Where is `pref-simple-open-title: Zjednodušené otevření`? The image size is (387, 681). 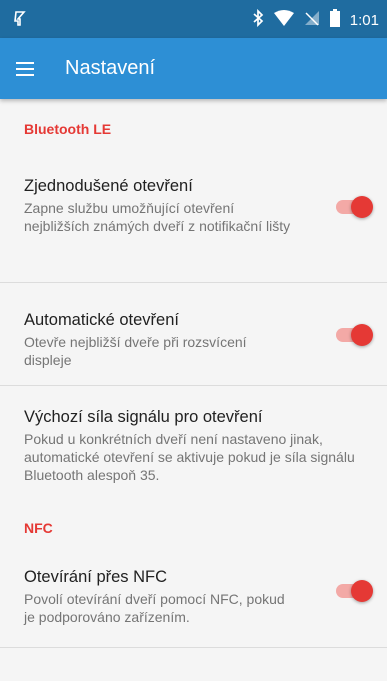 pref-simple-open-title: Zjednodušené otevření is located at coordinates (108, 186).